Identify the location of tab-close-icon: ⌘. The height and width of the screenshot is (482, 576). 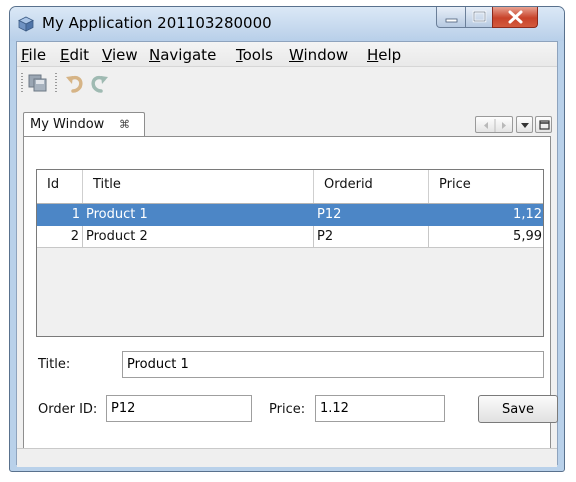
(124, 124).